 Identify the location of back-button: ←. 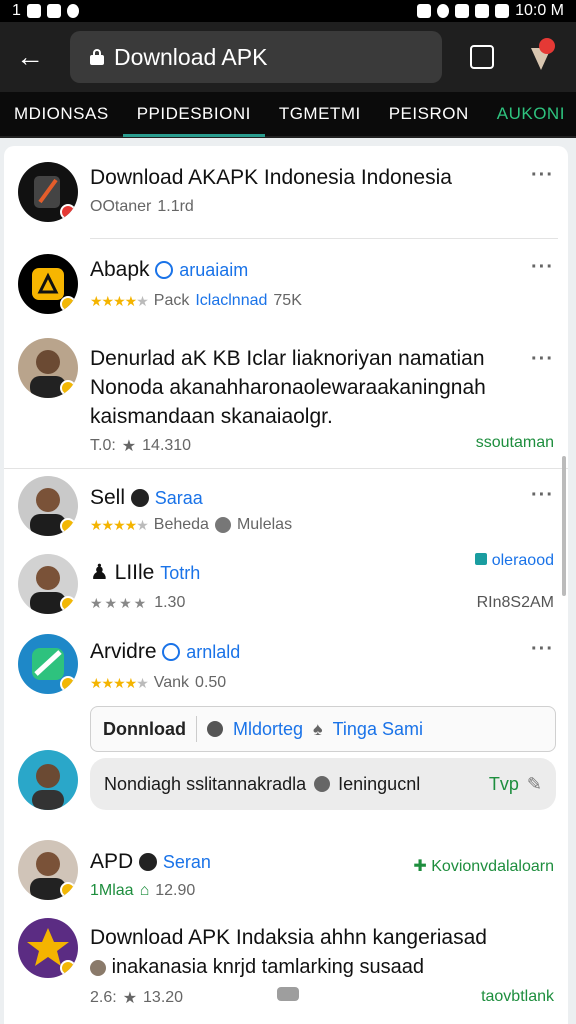
(30, 57).